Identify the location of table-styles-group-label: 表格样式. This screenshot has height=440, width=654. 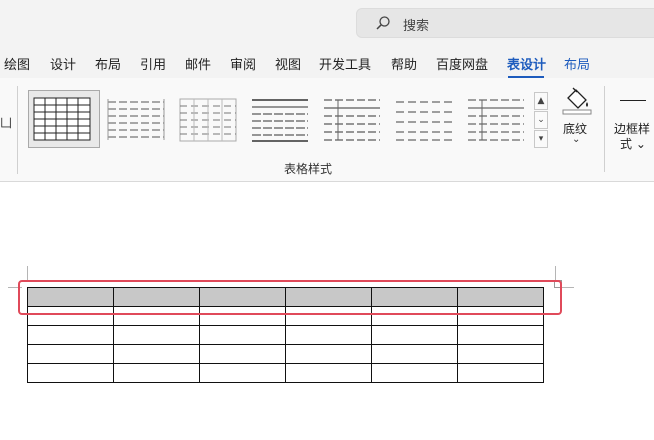
(308, 169).